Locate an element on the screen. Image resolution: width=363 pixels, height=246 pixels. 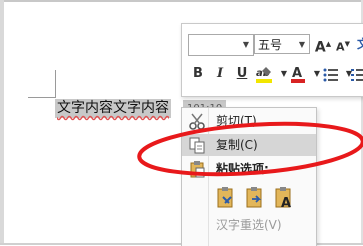
format-painter-button: 文 is located at coordinates (358, 44).